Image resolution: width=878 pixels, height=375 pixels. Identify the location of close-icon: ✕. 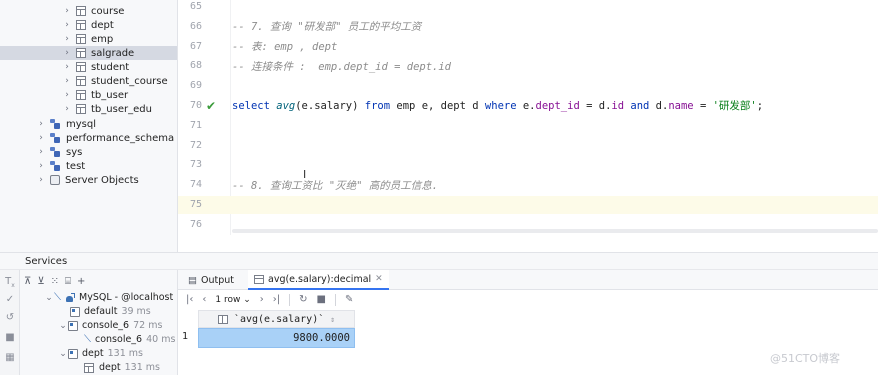
(379, 279).